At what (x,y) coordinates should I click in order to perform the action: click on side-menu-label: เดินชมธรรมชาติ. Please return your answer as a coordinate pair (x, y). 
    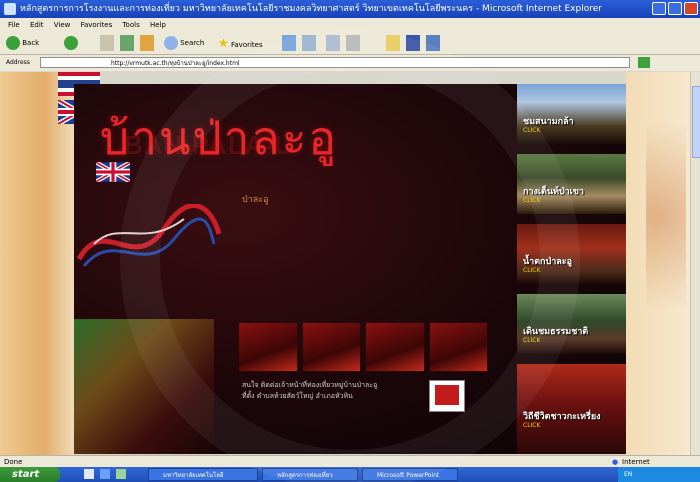
    Looking at the image, I should click on (556, 332).